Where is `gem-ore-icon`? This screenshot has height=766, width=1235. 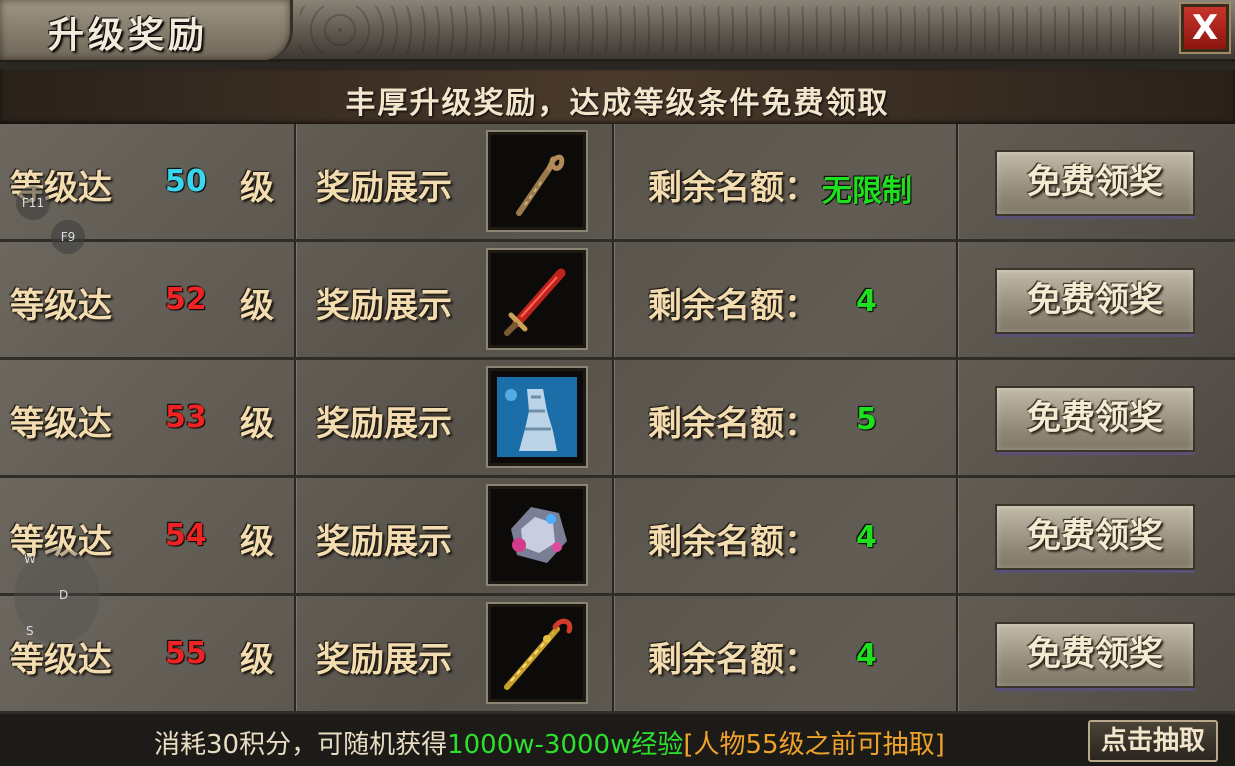 gem-ore-icon is located at coordinates (539, 535).